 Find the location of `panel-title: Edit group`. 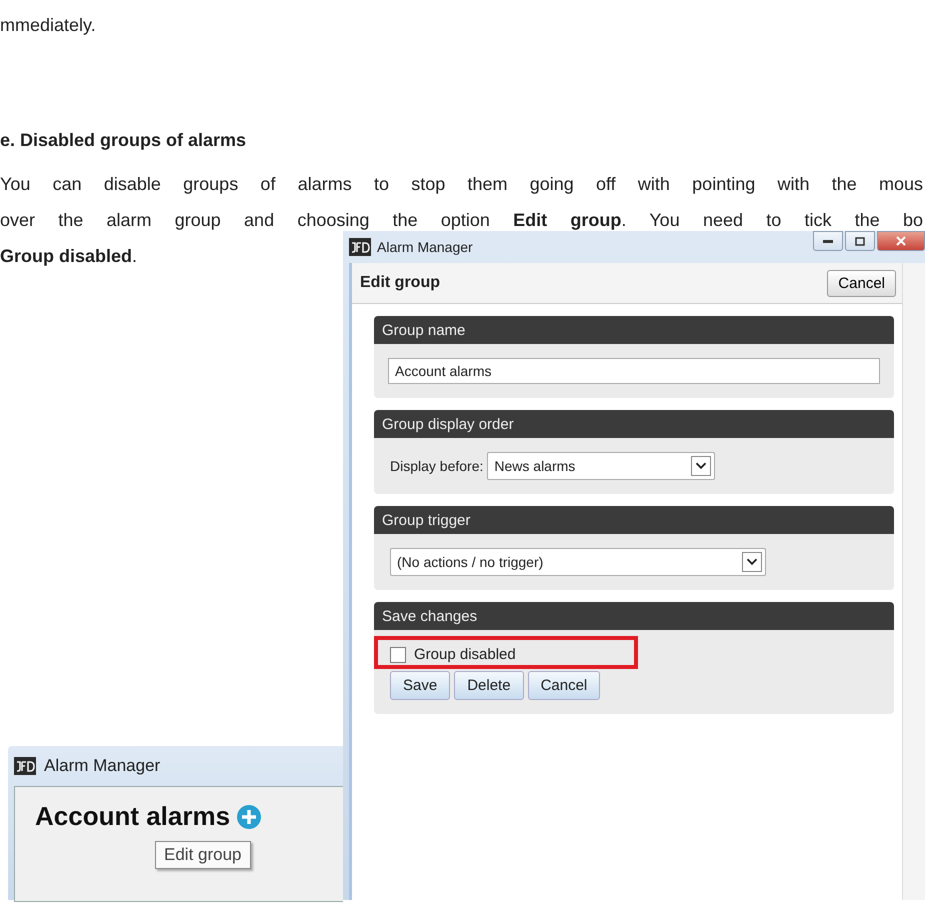

panel-title: Edit group is located at coordinates (400, 283).